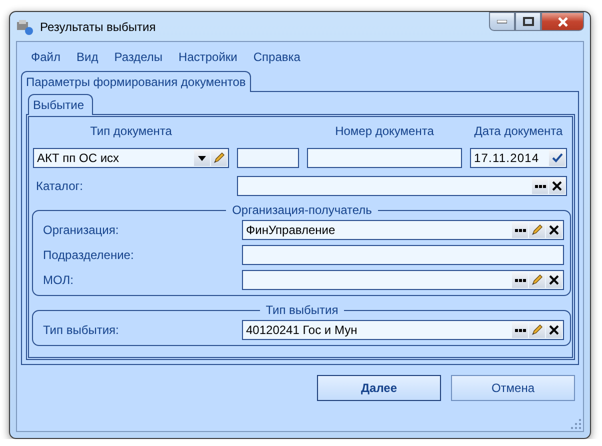  I want to click on cancel-button: Отмена, so click(513, 388).